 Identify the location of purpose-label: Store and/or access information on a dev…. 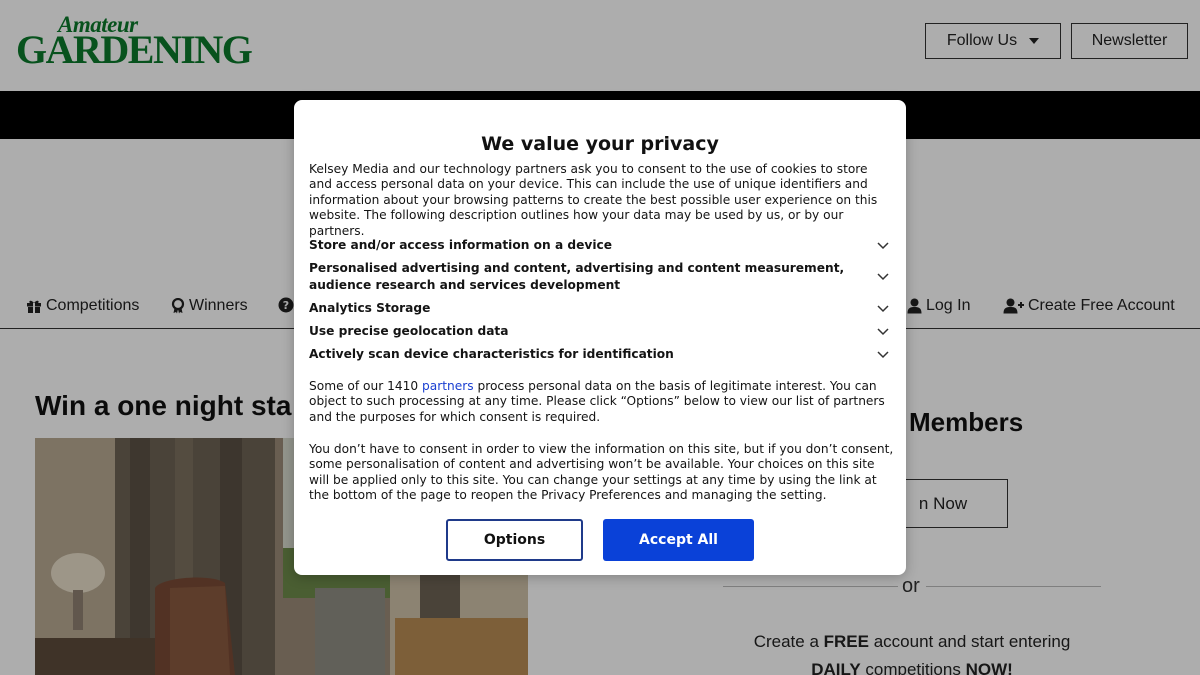
(461, 245).